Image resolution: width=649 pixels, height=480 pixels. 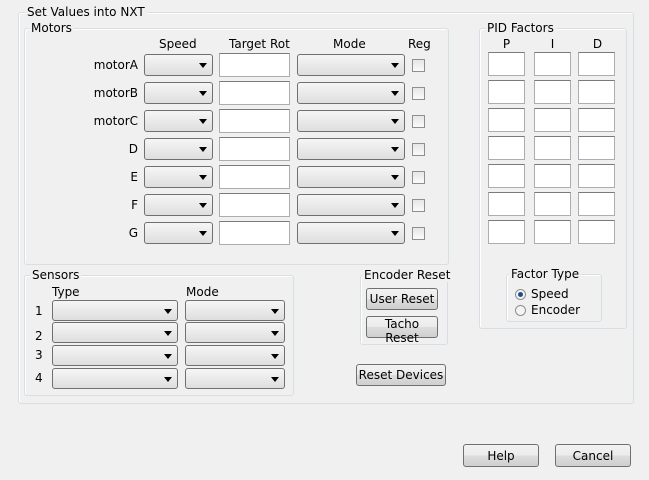 What do you see at coordinates (550, 294) in the screenshot?
I see `factor-type-speed-label: Speed` at bounding box center [550, 294].